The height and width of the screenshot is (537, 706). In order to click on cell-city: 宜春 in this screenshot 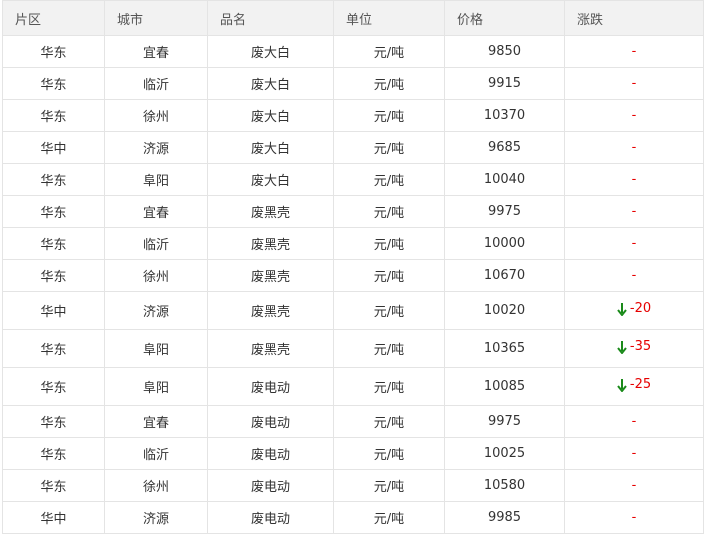, I will do `click(156, 211)`.